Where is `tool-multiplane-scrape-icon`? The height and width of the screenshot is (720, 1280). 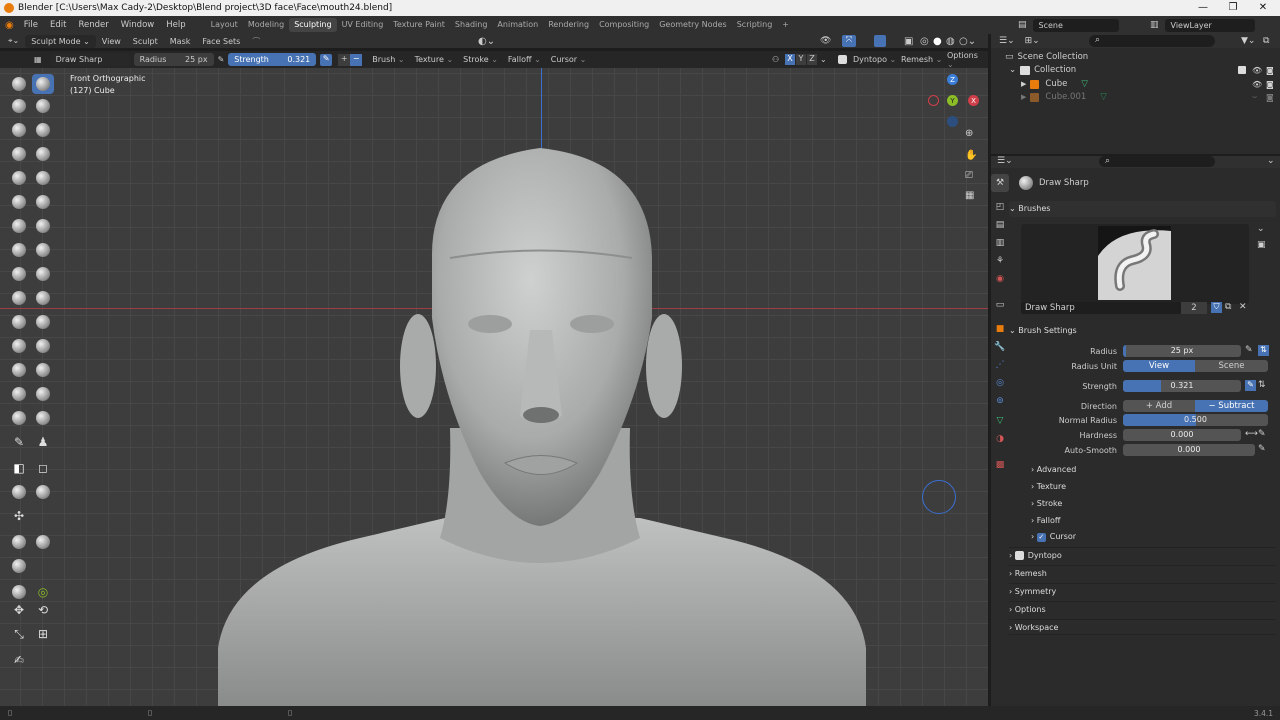 tool-multiplane-scrape-icon is located at coordinates (43, 226).